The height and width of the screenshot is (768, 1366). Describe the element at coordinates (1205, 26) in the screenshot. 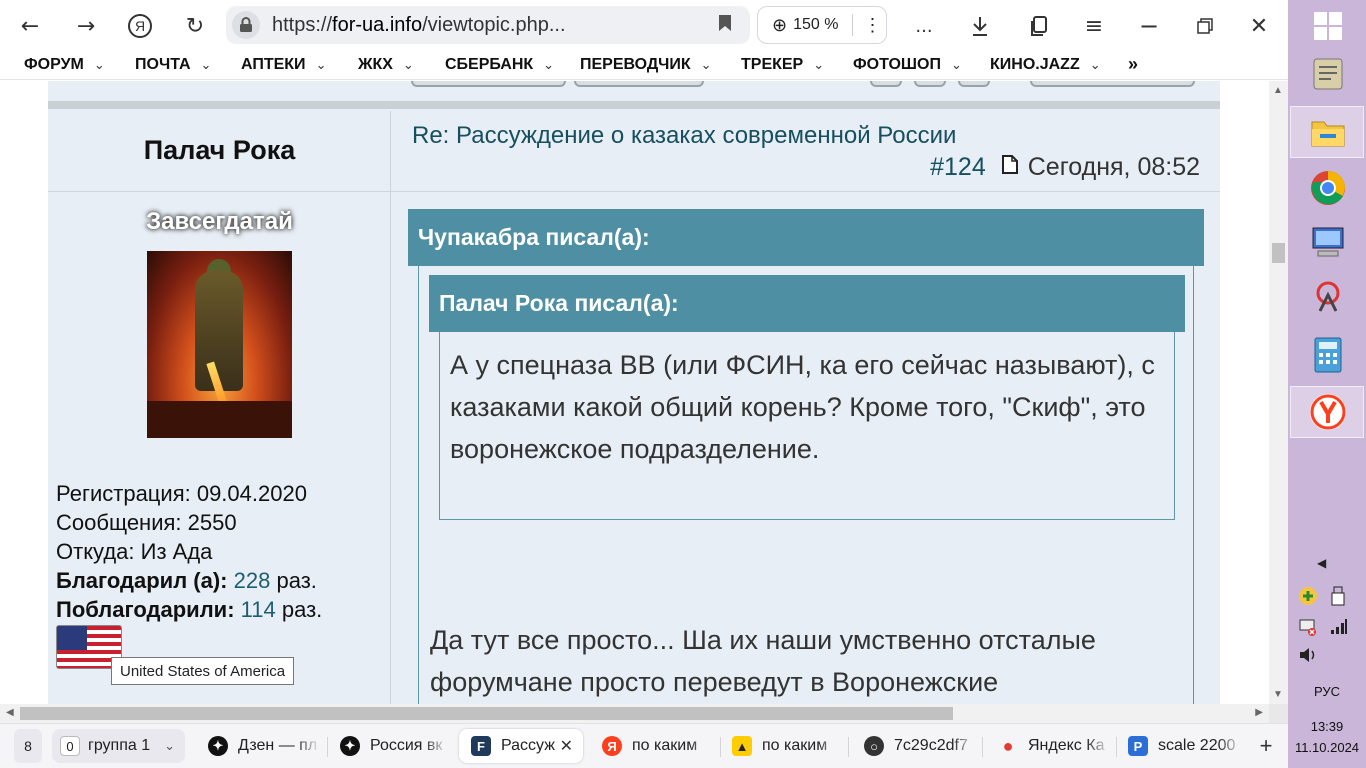

I see `restore-icon` at that location.